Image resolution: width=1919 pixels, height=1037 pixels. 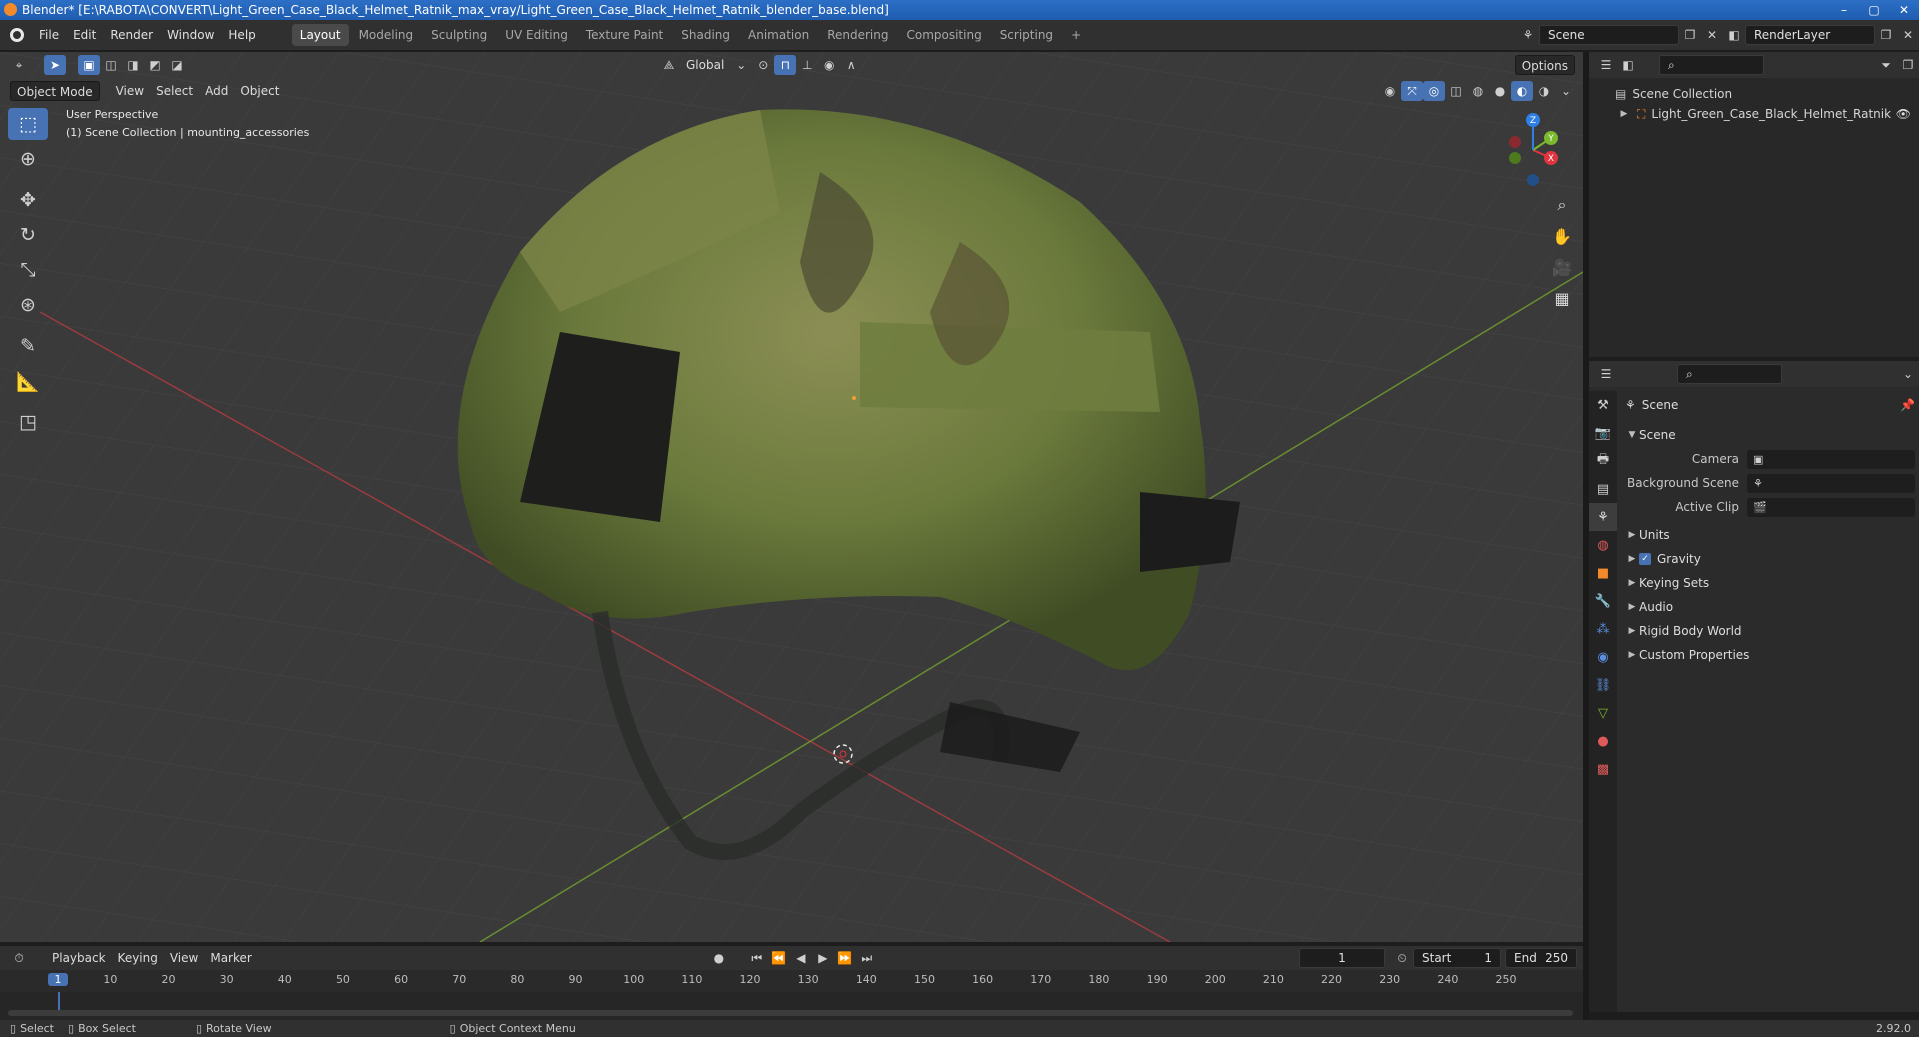 I want to click on add-cube-tool-icon: ◳, so click(x=28, y=422).